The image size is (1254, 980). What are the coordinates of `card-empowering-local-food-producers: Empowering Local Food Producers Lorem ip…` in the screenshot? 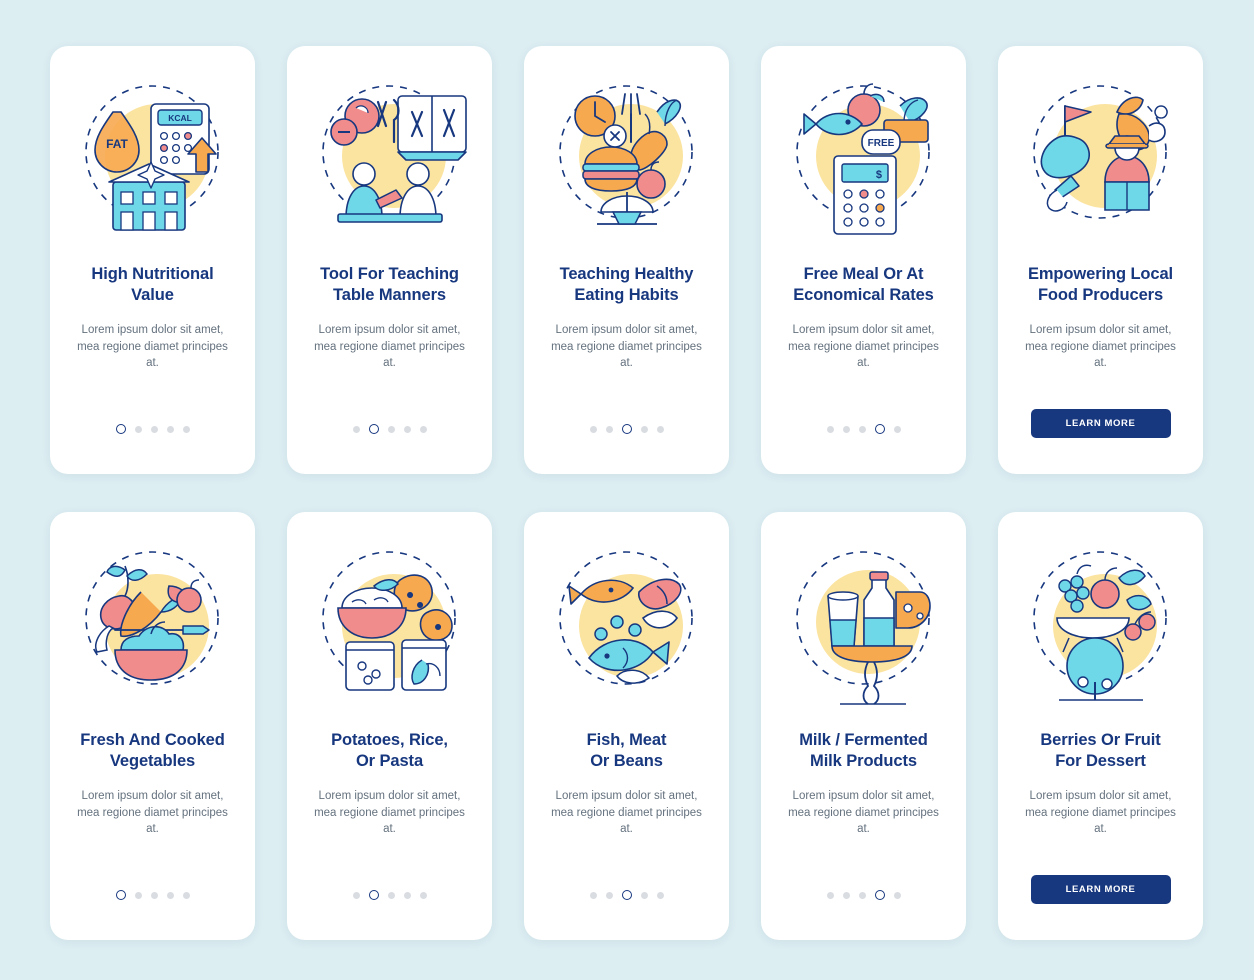 It's located at (1100, 260).